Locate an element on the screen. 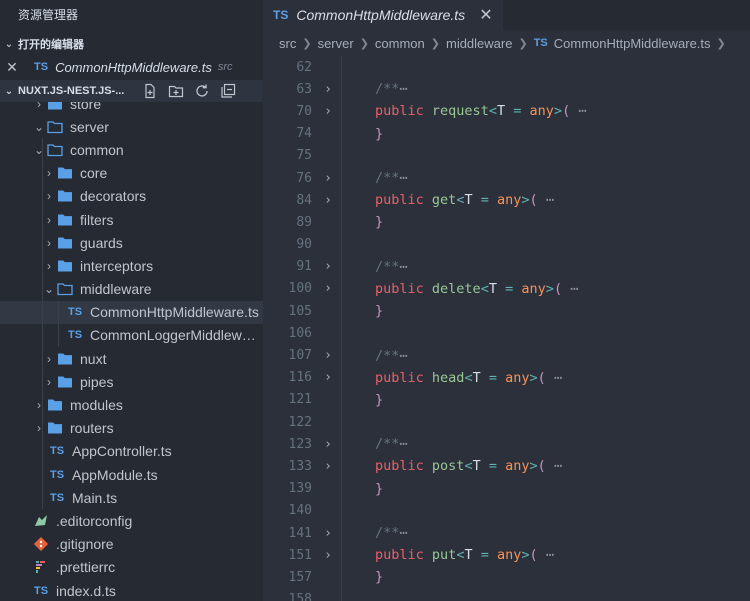 The height and width of the screenshot is (601, 750). tree-folder-guards: › guards is located at coordinates (131, 243).